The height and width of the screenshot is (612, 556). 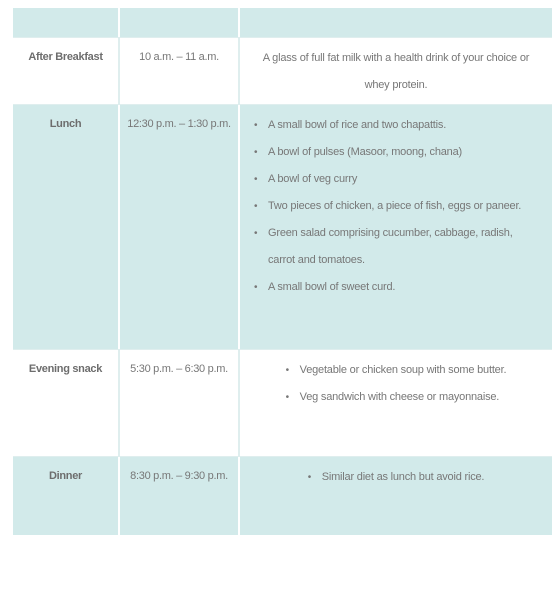 I want to click on meal-name: Evening snack, so click(x=66, y=403).